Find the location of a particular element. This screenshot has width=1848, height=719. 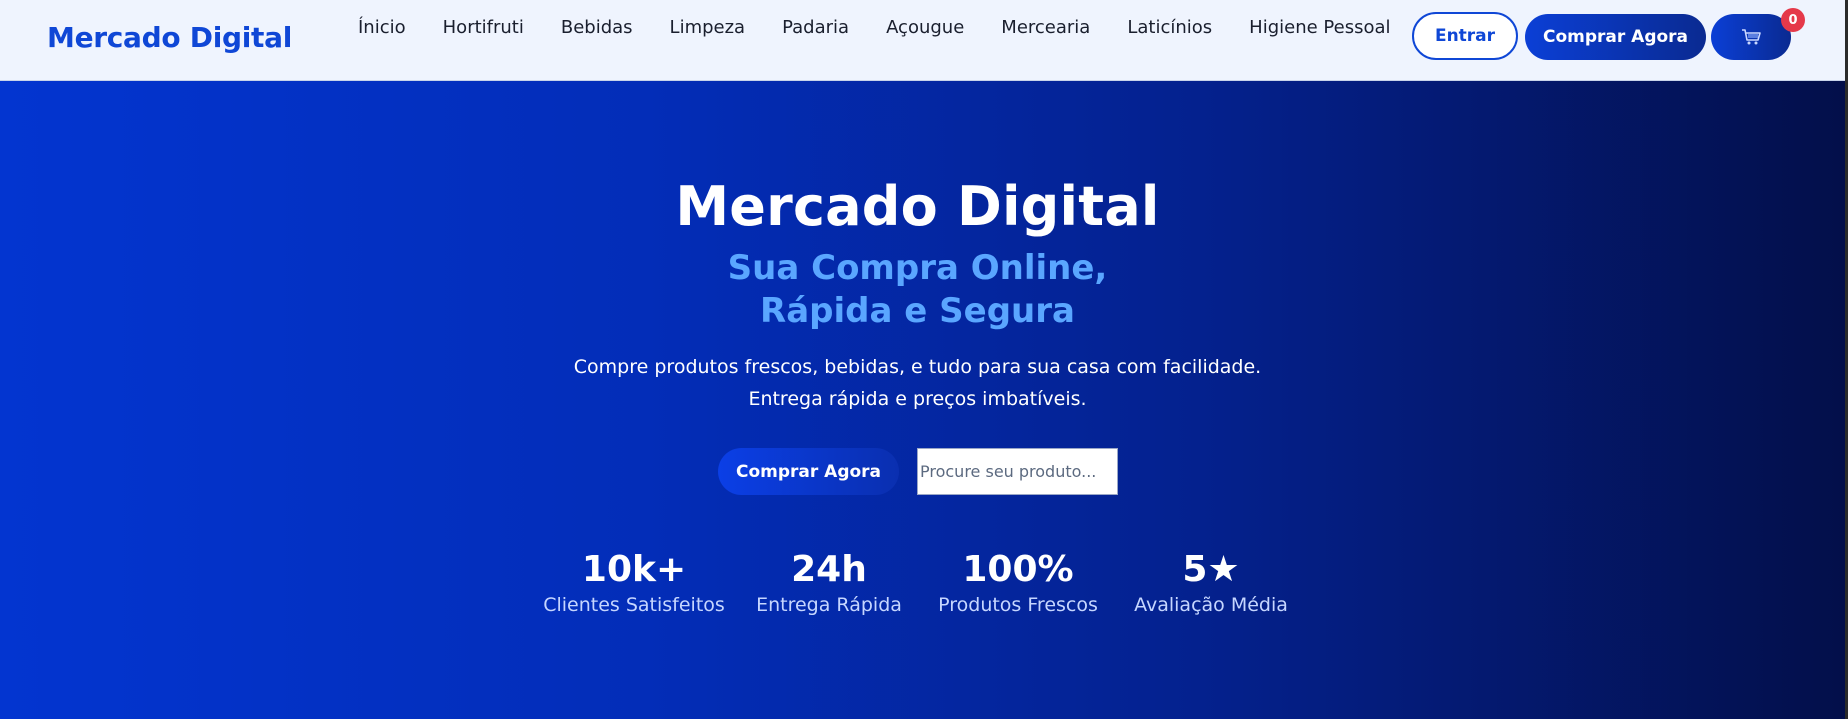

stat-delivery: 24h Entrega Rápida is located at coordinates (829, 582).